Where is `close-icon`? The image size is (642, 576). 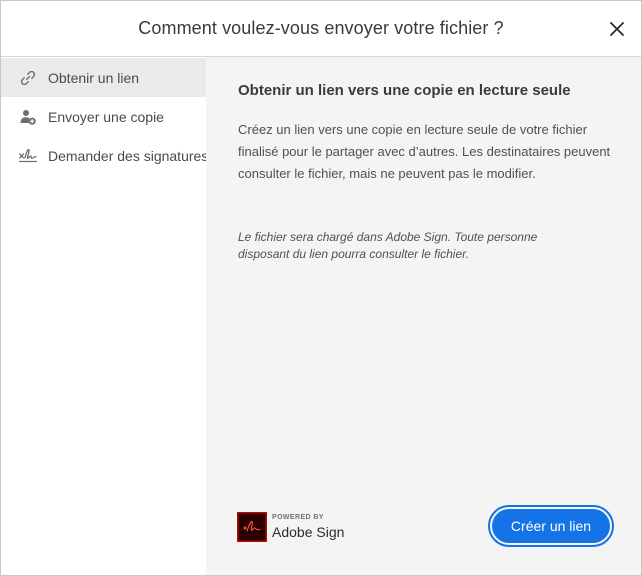 close-icon is located at coordinates (617, 29).